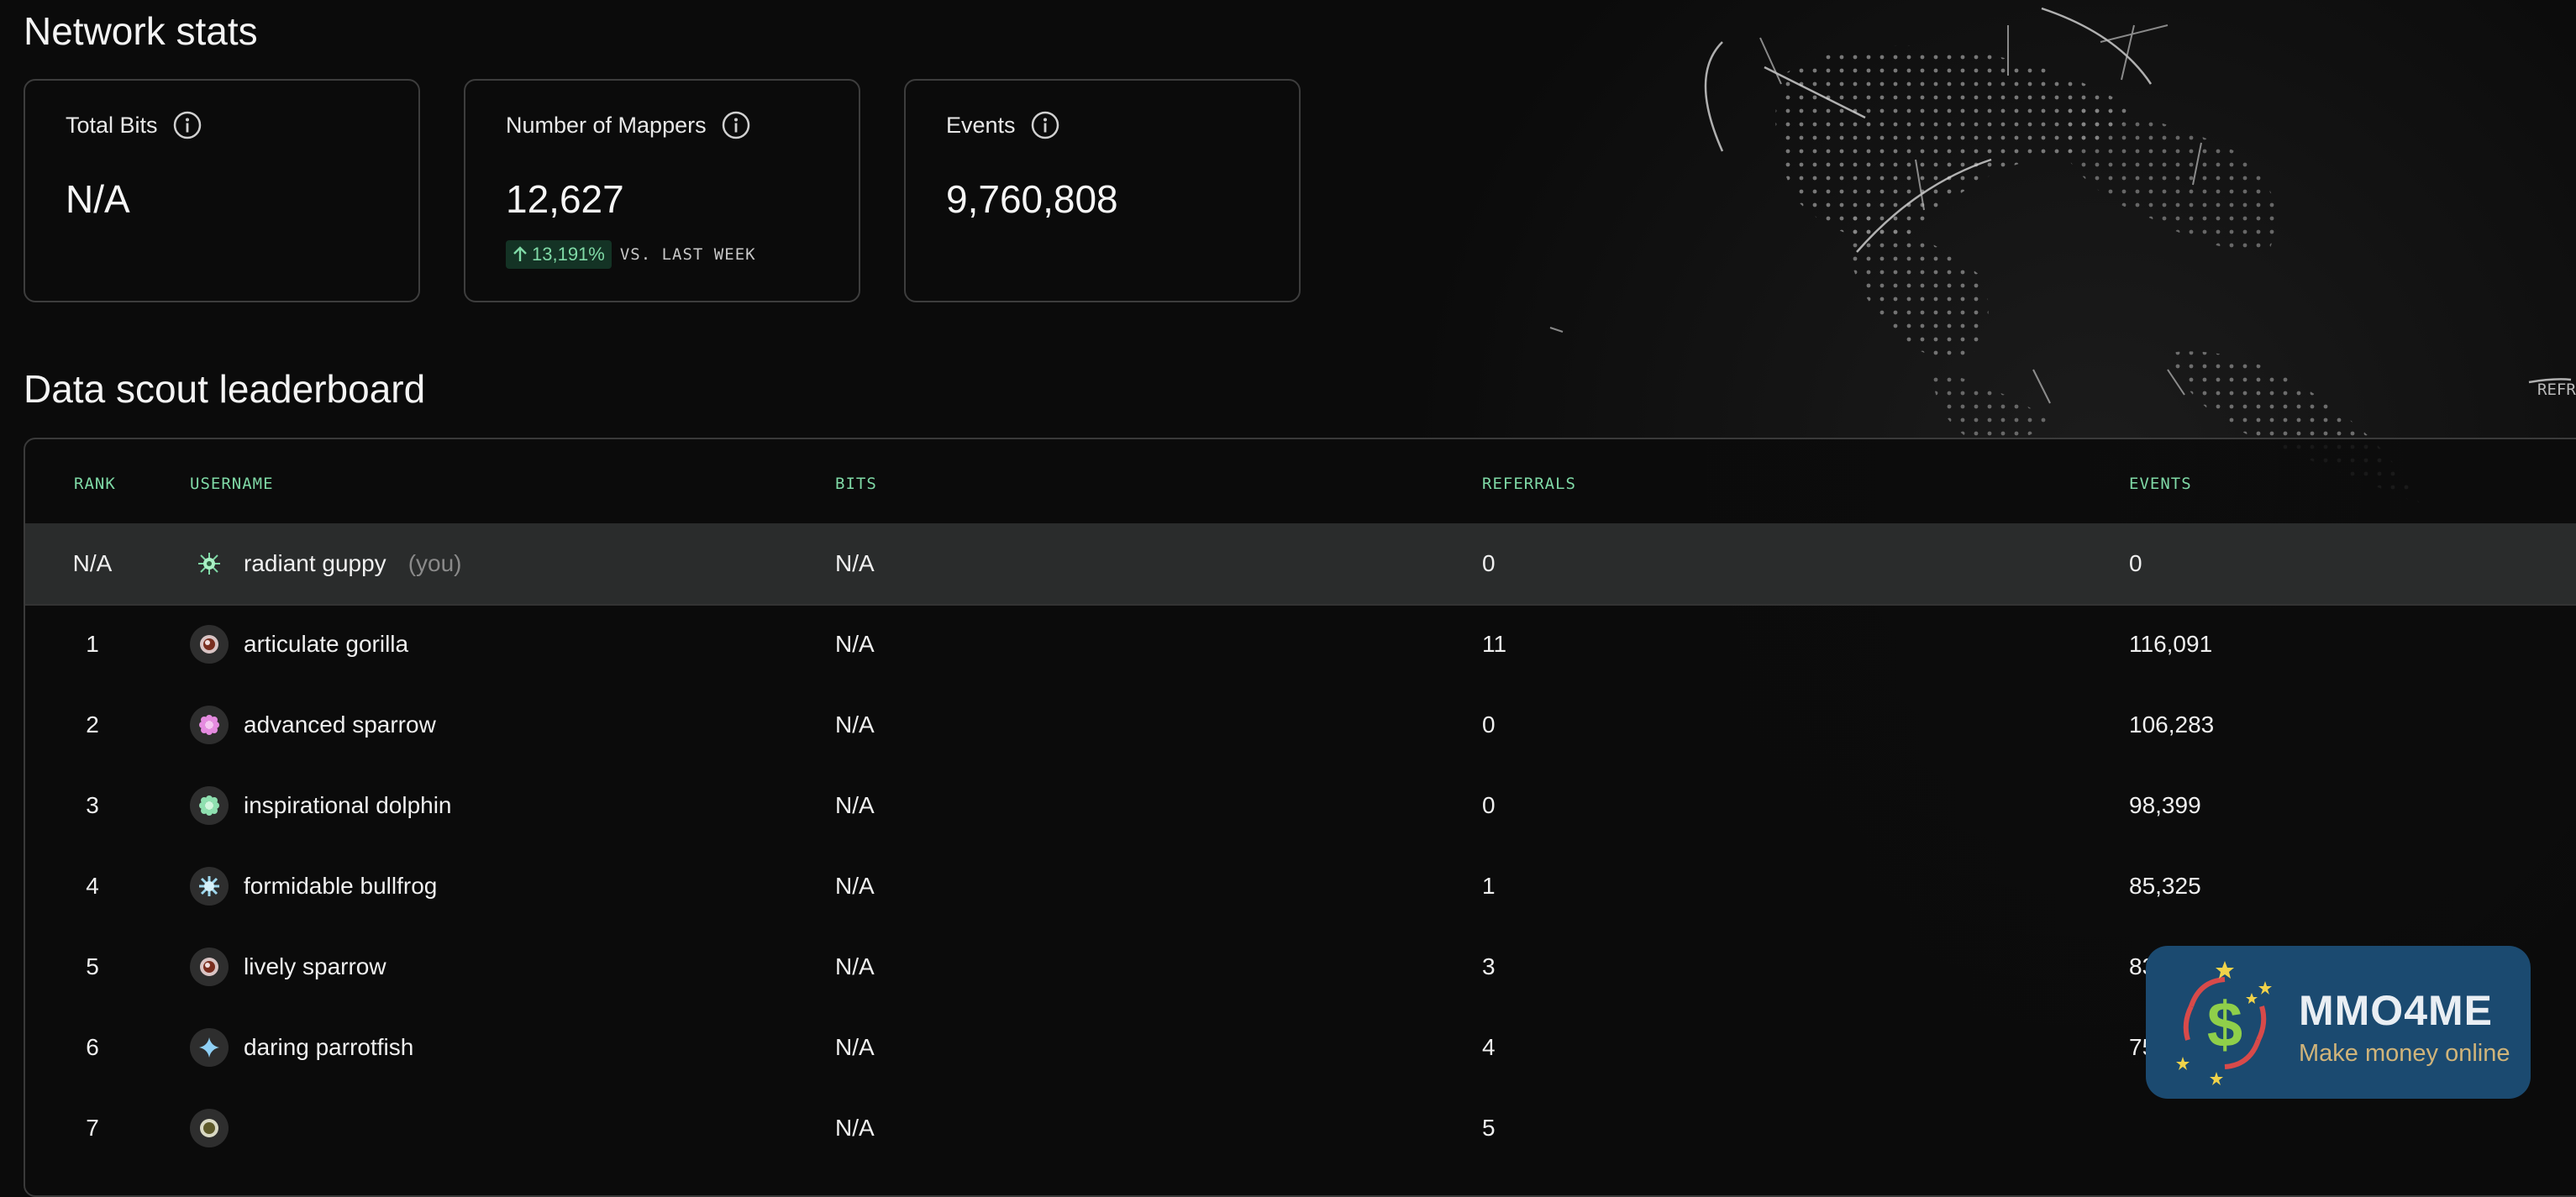  Describe the element at coordinates (2396, 1010) in the screenshot. I see `promo-name: MMO4ME` at that location.